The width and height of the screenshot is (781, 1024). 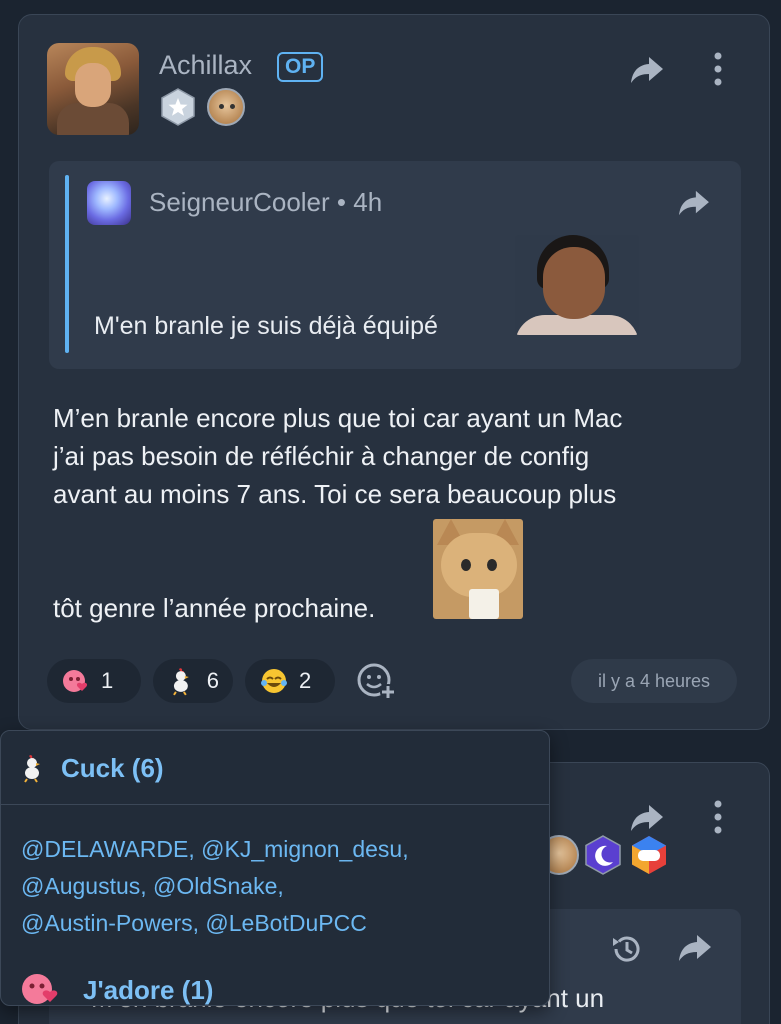 What do you see at coordinates (110, 923) in the screenshot?
I see `user-mention: @Austin-Powers,` at bounding box center [110, 923].